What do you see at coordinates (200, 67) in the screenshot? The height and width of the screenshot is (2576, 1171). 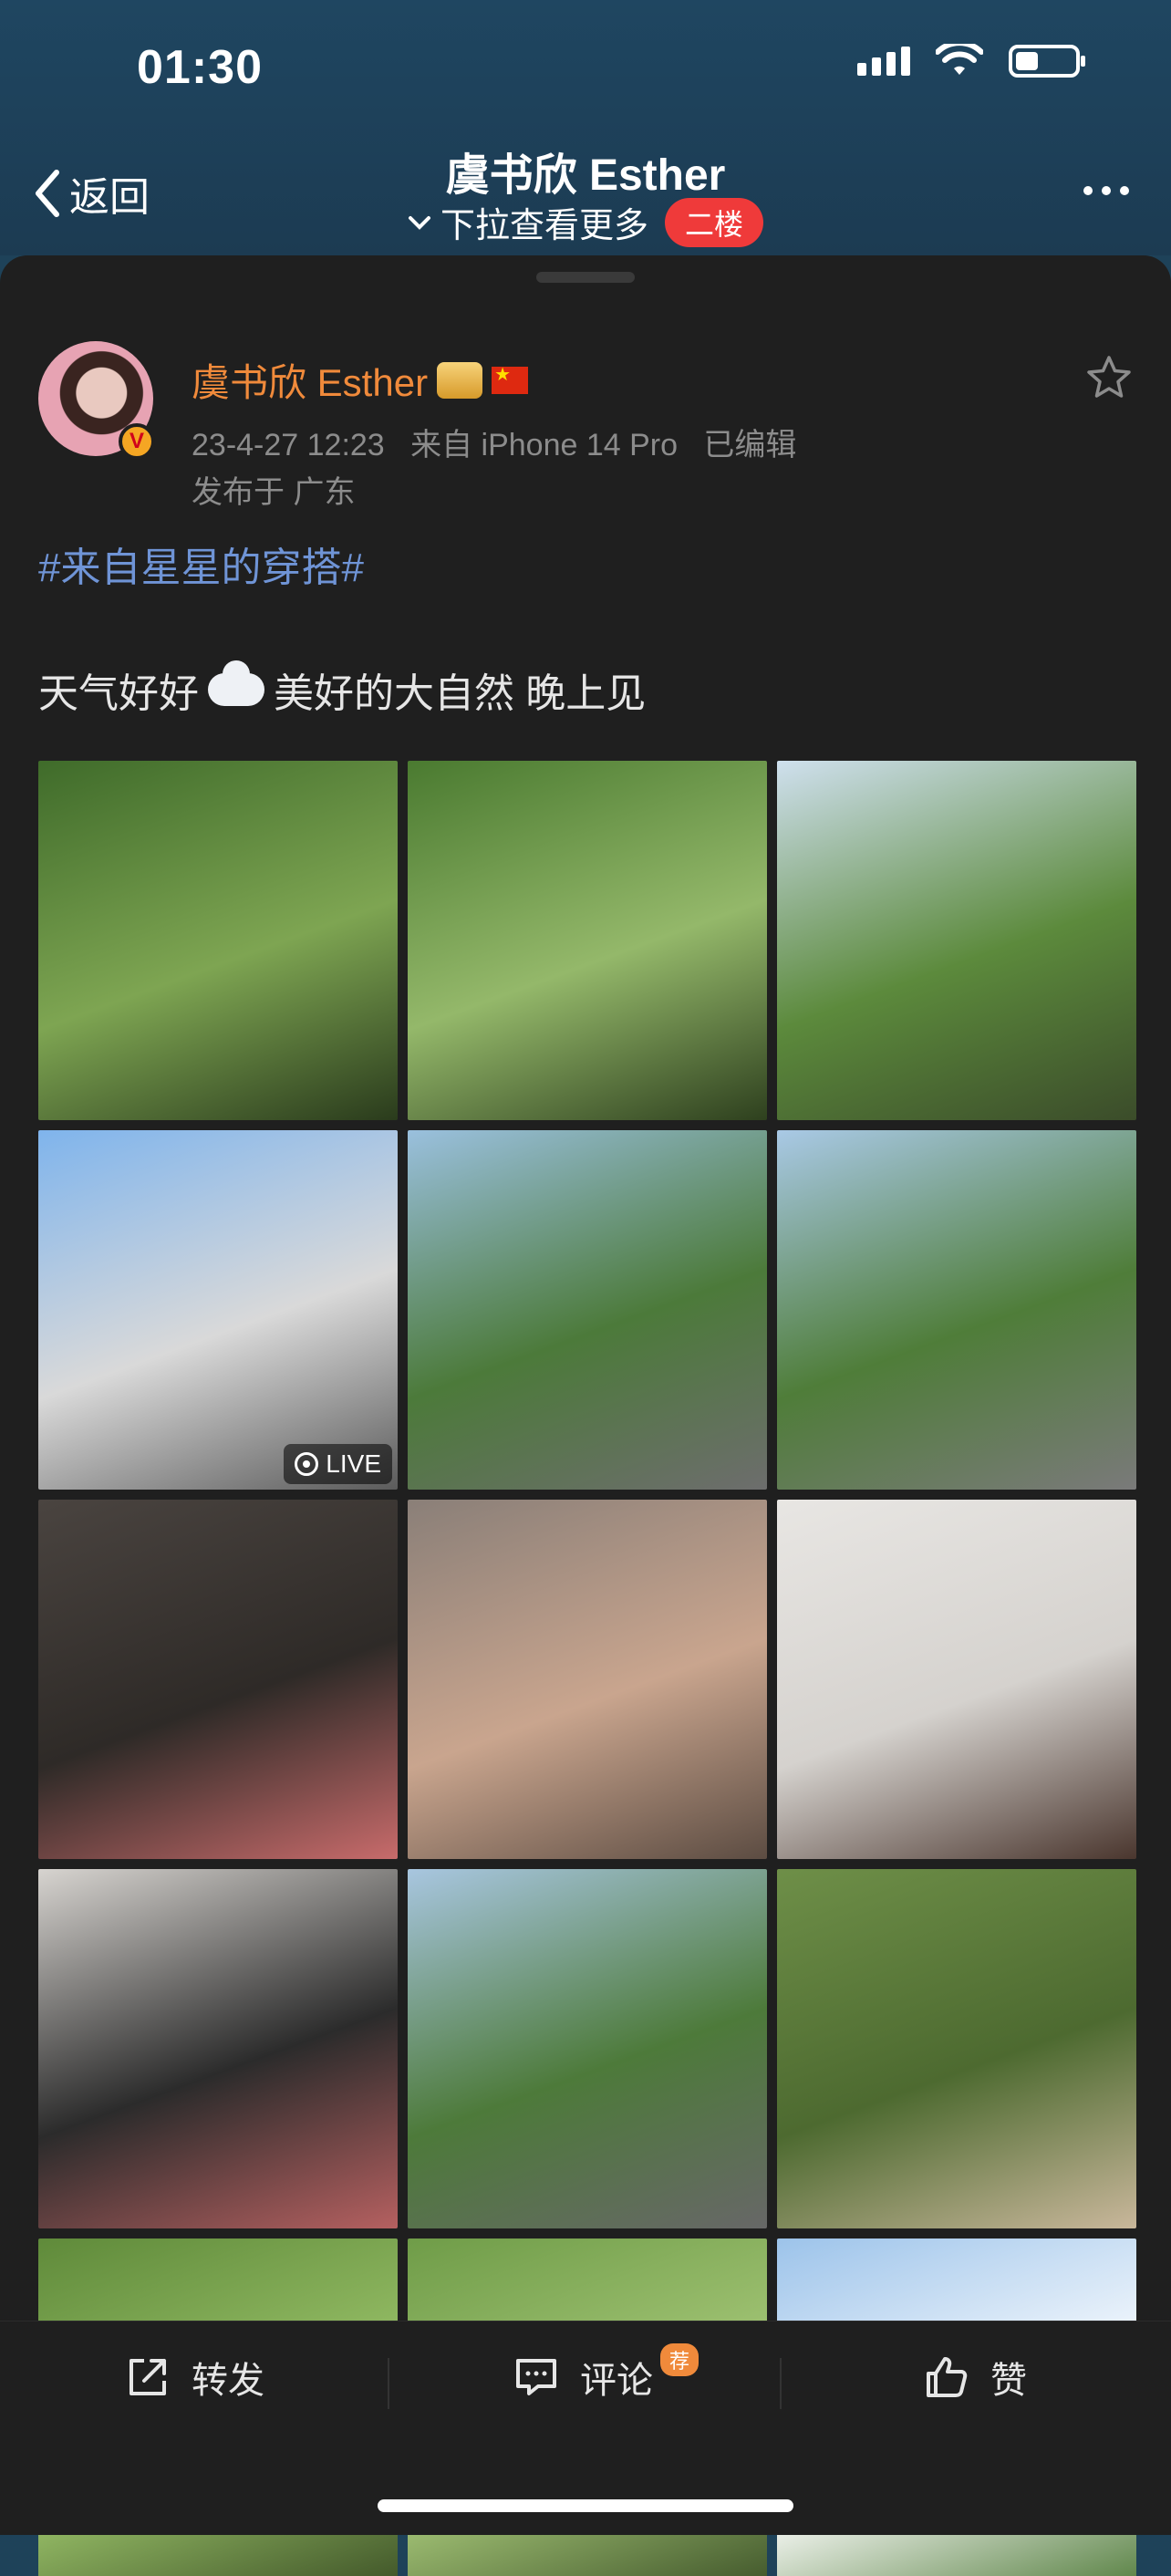 I see `status-time: 01:30` at bounding box center [200, 67].